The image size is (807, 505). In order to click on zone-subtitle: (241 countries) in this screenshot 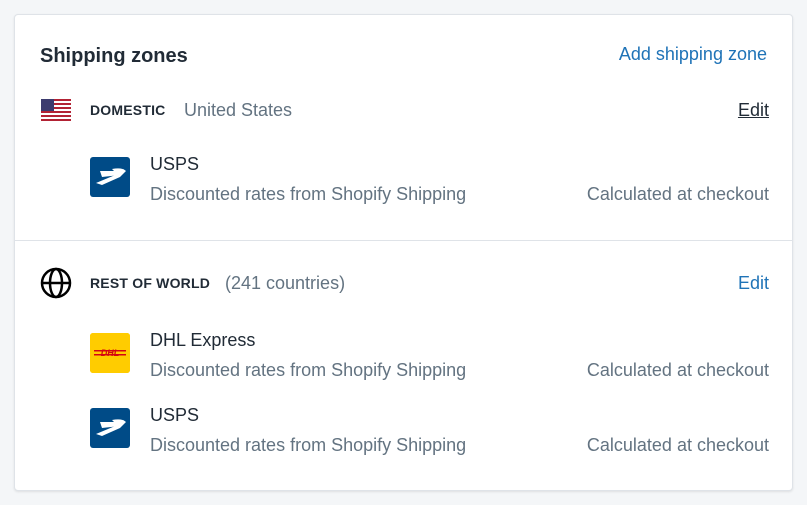, I will do `click(285, 283)`.